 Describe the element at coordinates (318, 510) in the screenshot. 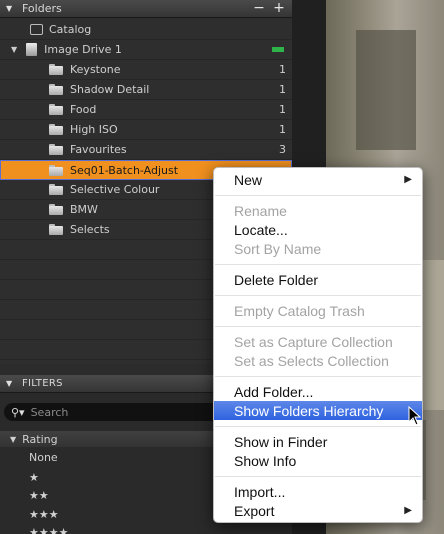

I see `menu-export: Export ▶` at that location.